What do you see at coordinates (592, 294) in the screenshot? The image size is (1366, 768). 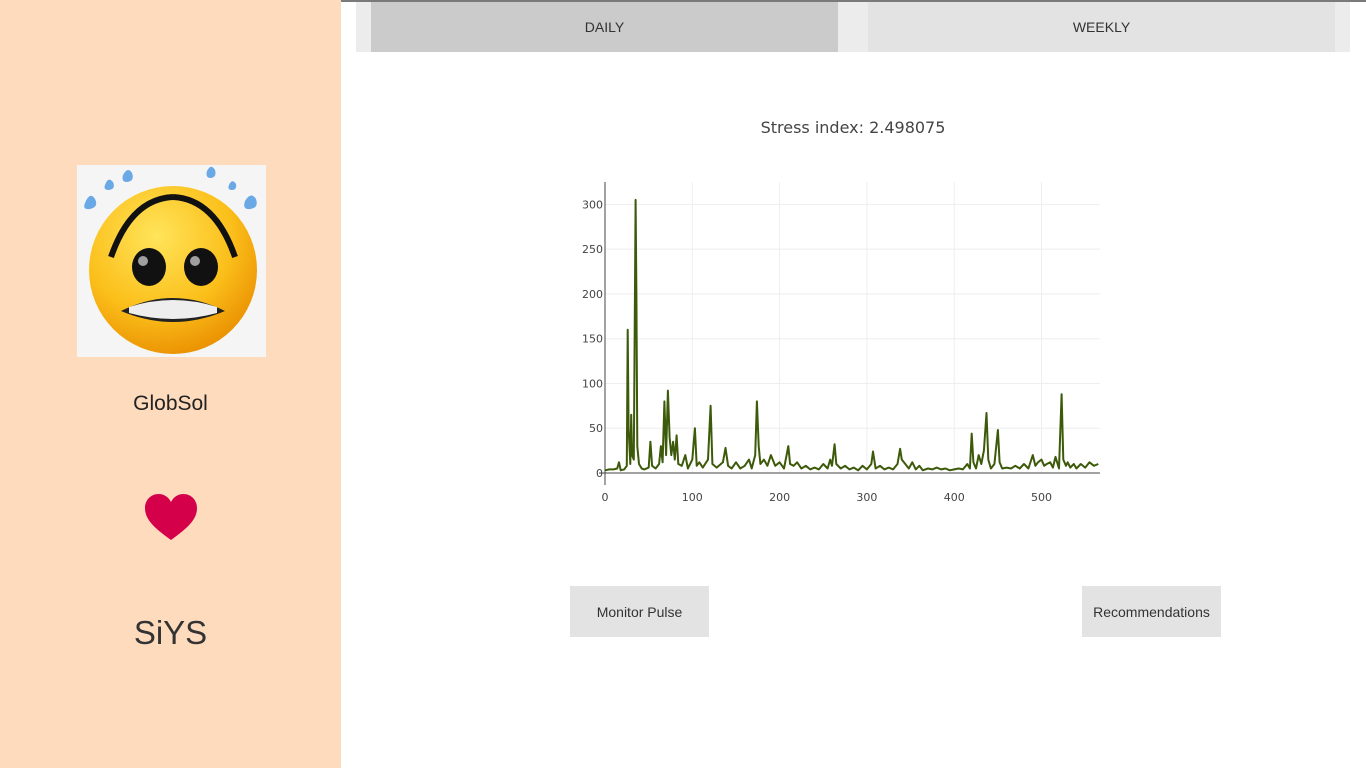 I see `y-tick-label: 200` at bounding box center [592, 294].